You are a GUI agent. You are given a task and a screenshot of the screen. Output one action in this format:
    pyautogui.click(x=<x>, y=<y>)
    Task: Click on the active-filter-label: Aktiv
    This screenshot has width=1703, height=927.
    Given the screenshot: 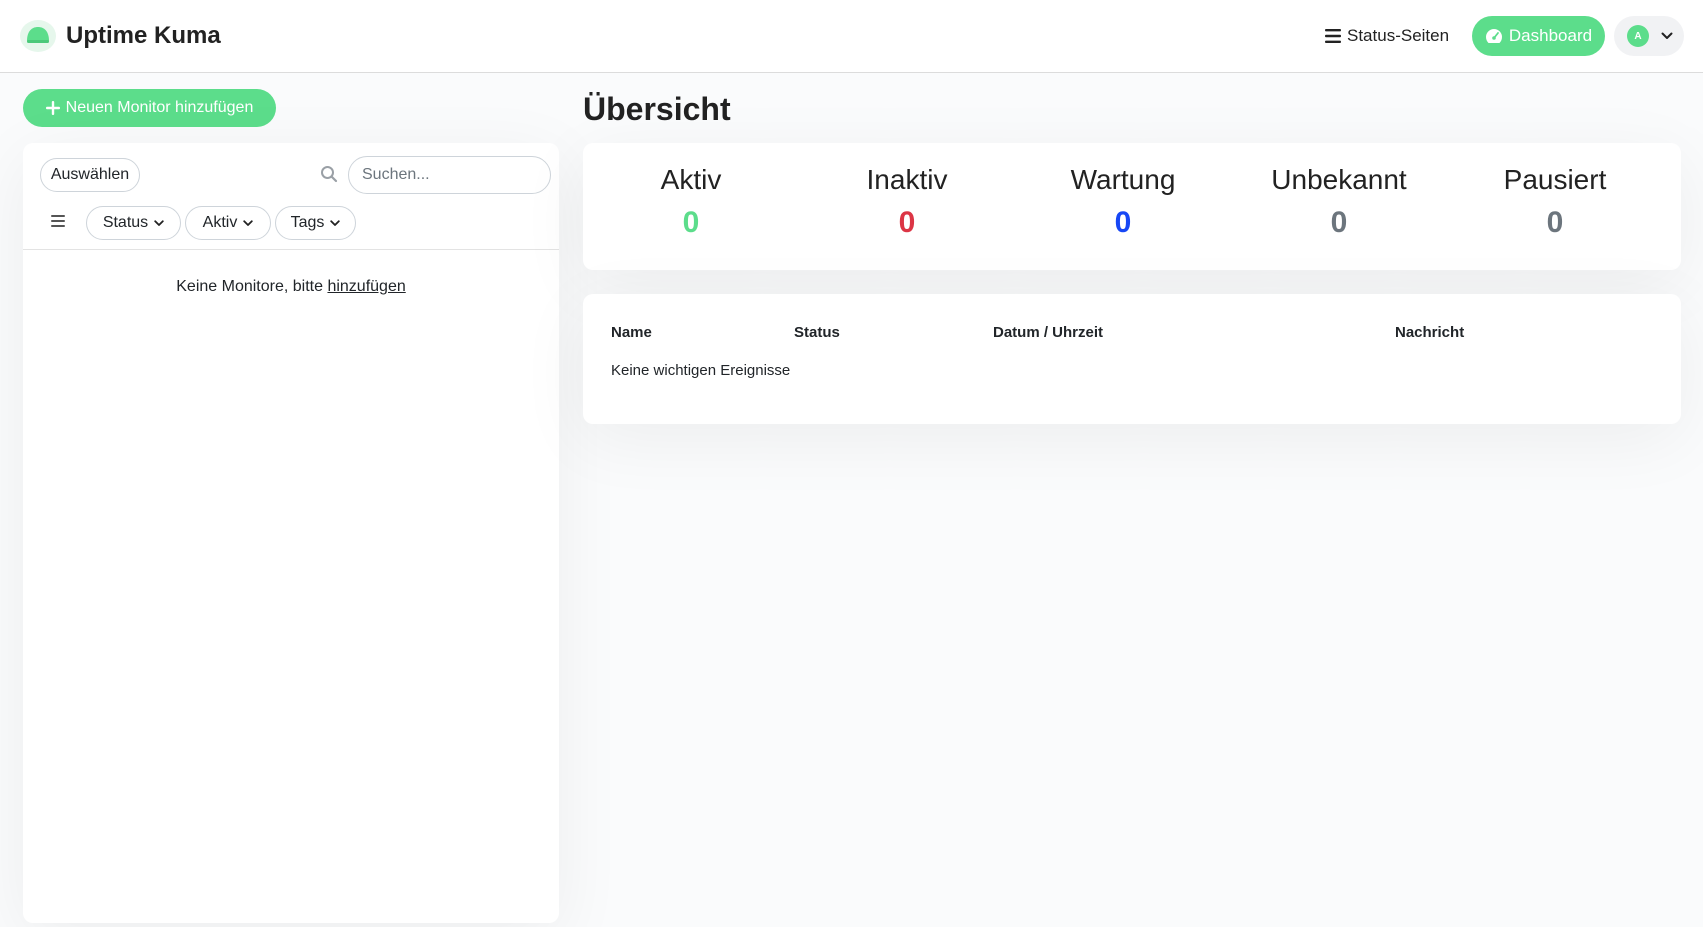 What is the action you would take?
    pyautogui.click(x=220, y=222)
    